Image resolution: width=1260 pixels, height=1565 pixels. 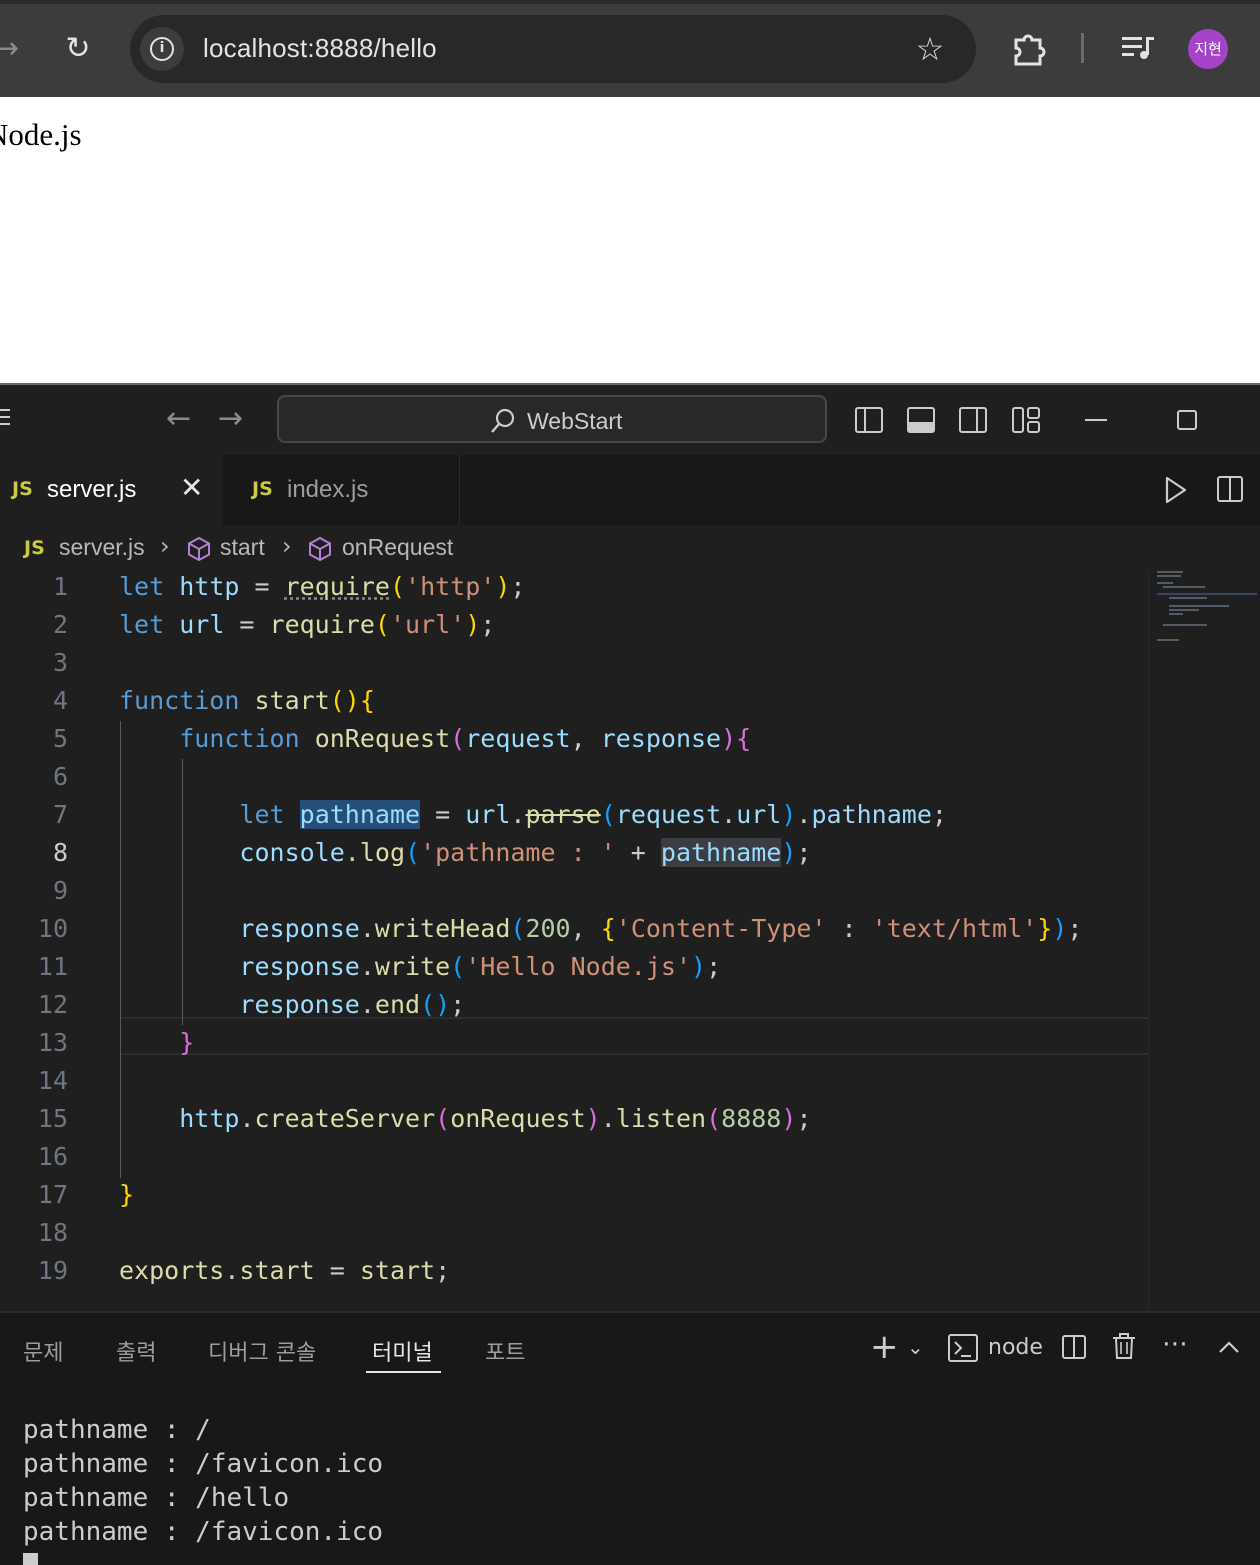 What do you see at coordinates (574, 1234) in the screenshot?
I see `code-line: 18` at bounding box center [574, 1234].